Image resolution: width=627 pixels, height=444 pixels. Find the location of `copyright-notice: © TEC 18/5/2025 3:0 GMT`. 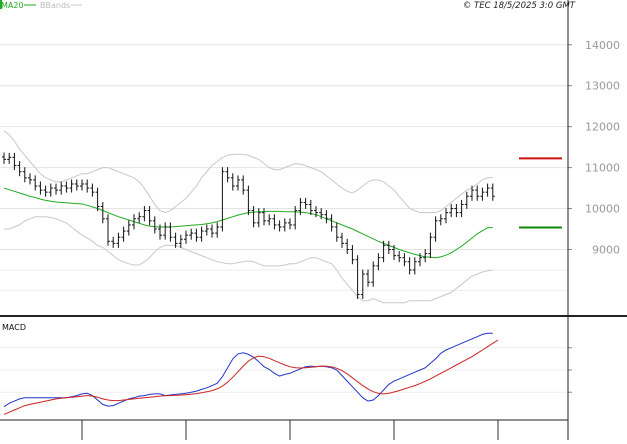

copyright-notice: © TEC 18/5/2025 3:0 GMT is located at coordinates (519, 6).